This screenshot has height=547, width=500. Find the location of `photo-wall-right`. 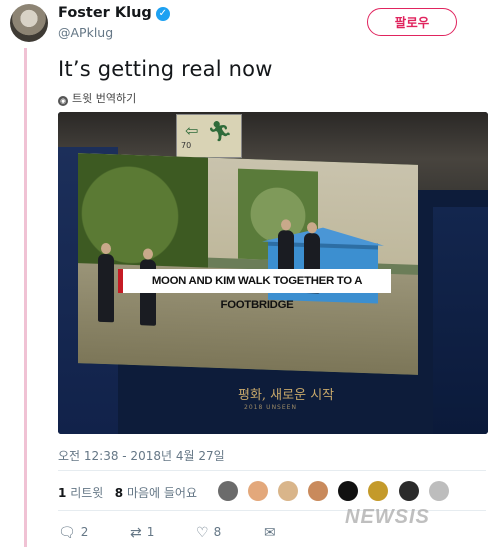

photo-wall-right is located at coordinates (460, 320).